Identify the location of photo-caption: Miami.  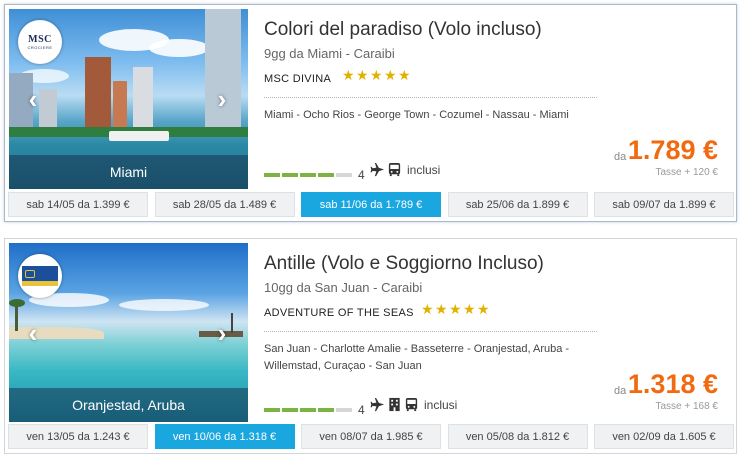
(128, 172).